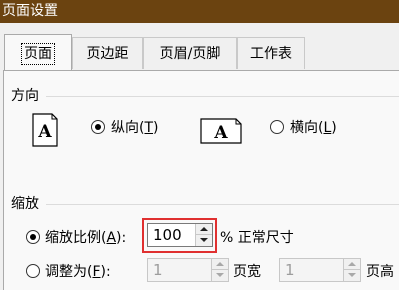  Describe the element at coordinates (149, 128) in the screenshot. I see `portrait-label-key: T` at that location.